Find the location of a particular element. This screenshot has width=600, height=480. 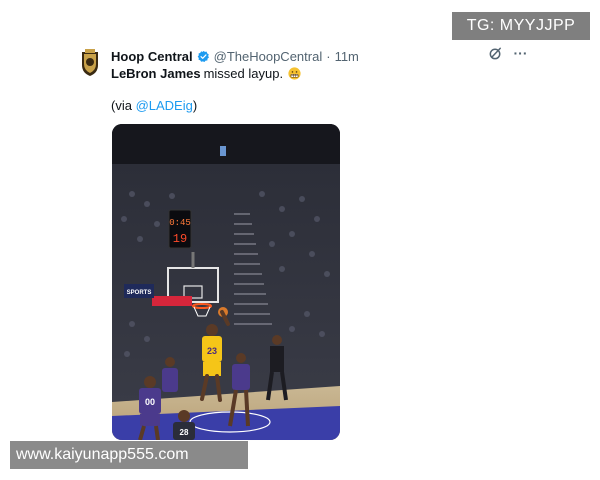

shot-clock-seconds: 19 is located at coordinates (180, 239).